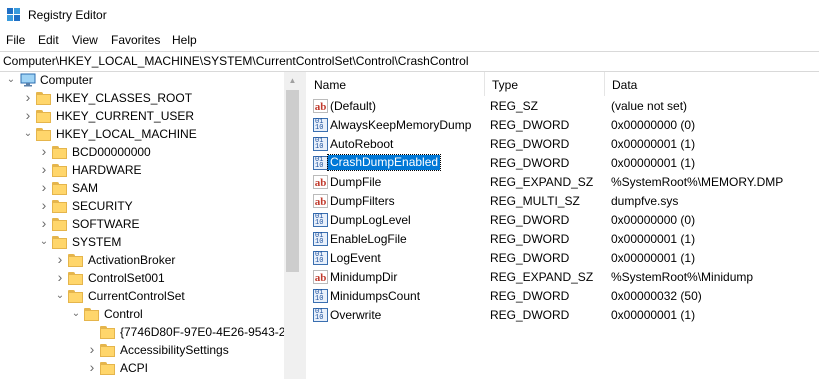  What do you see at coordinates (97, 242) in the screenshot?
I see `tree-item-label: SYSTEM` at bounding box center [97, 242].